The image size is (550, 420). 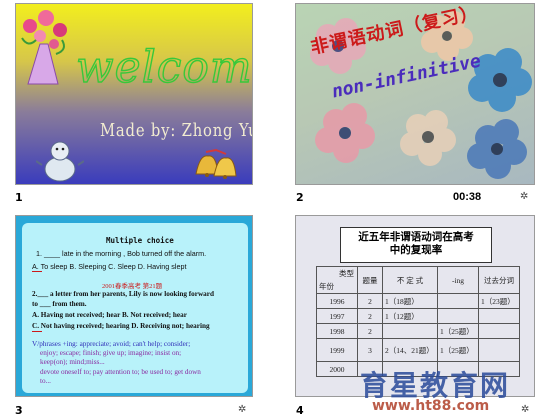 I want to click on welcome-title: welcome, so click(x=164, y=67).